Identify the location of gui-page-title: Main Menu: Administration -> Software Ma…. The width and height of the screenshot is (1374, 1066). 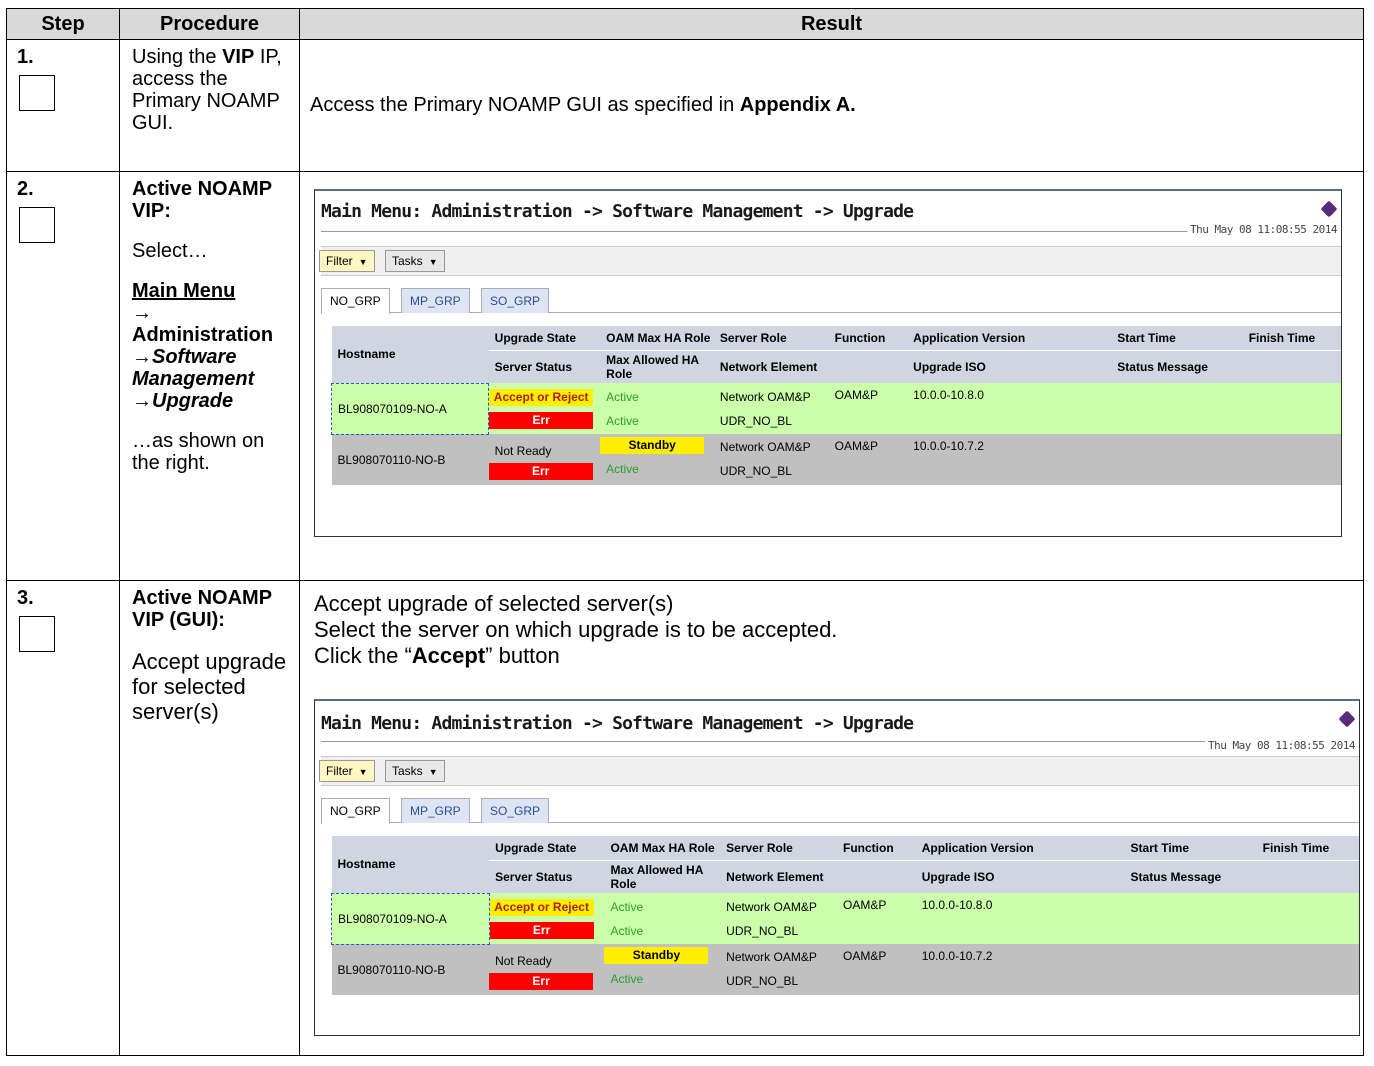
(617, 723).